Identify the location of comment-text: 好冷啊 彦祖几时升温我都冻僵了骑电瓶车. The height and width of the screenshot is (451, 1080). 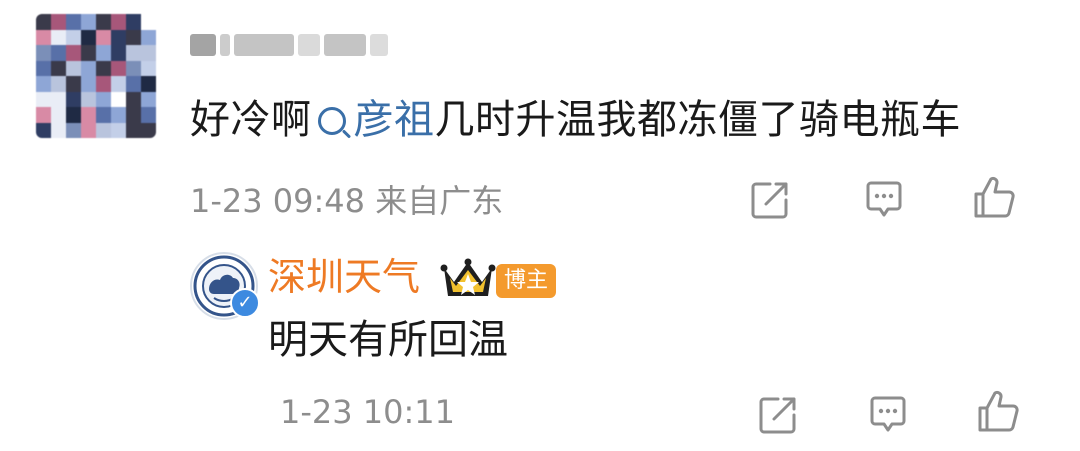
(575, 120).